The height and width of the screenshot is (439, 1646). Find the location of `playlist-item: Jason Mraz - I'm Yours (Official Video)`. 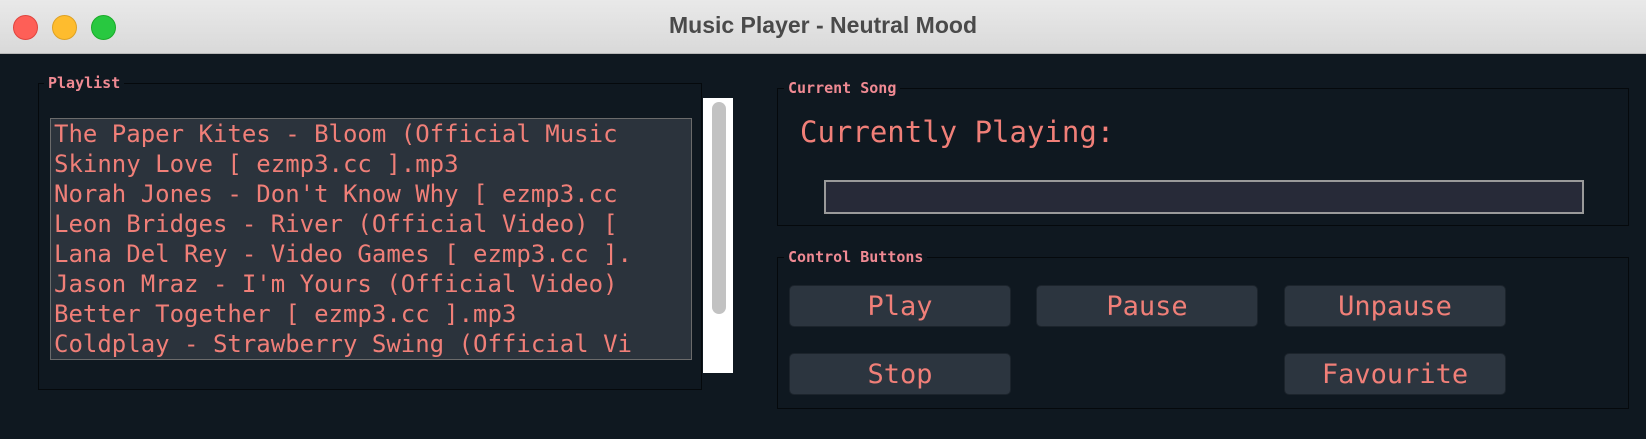

playlist-item: Jason Mraz - I'm Yours (Official Video) is located at coordinates (371, 284).